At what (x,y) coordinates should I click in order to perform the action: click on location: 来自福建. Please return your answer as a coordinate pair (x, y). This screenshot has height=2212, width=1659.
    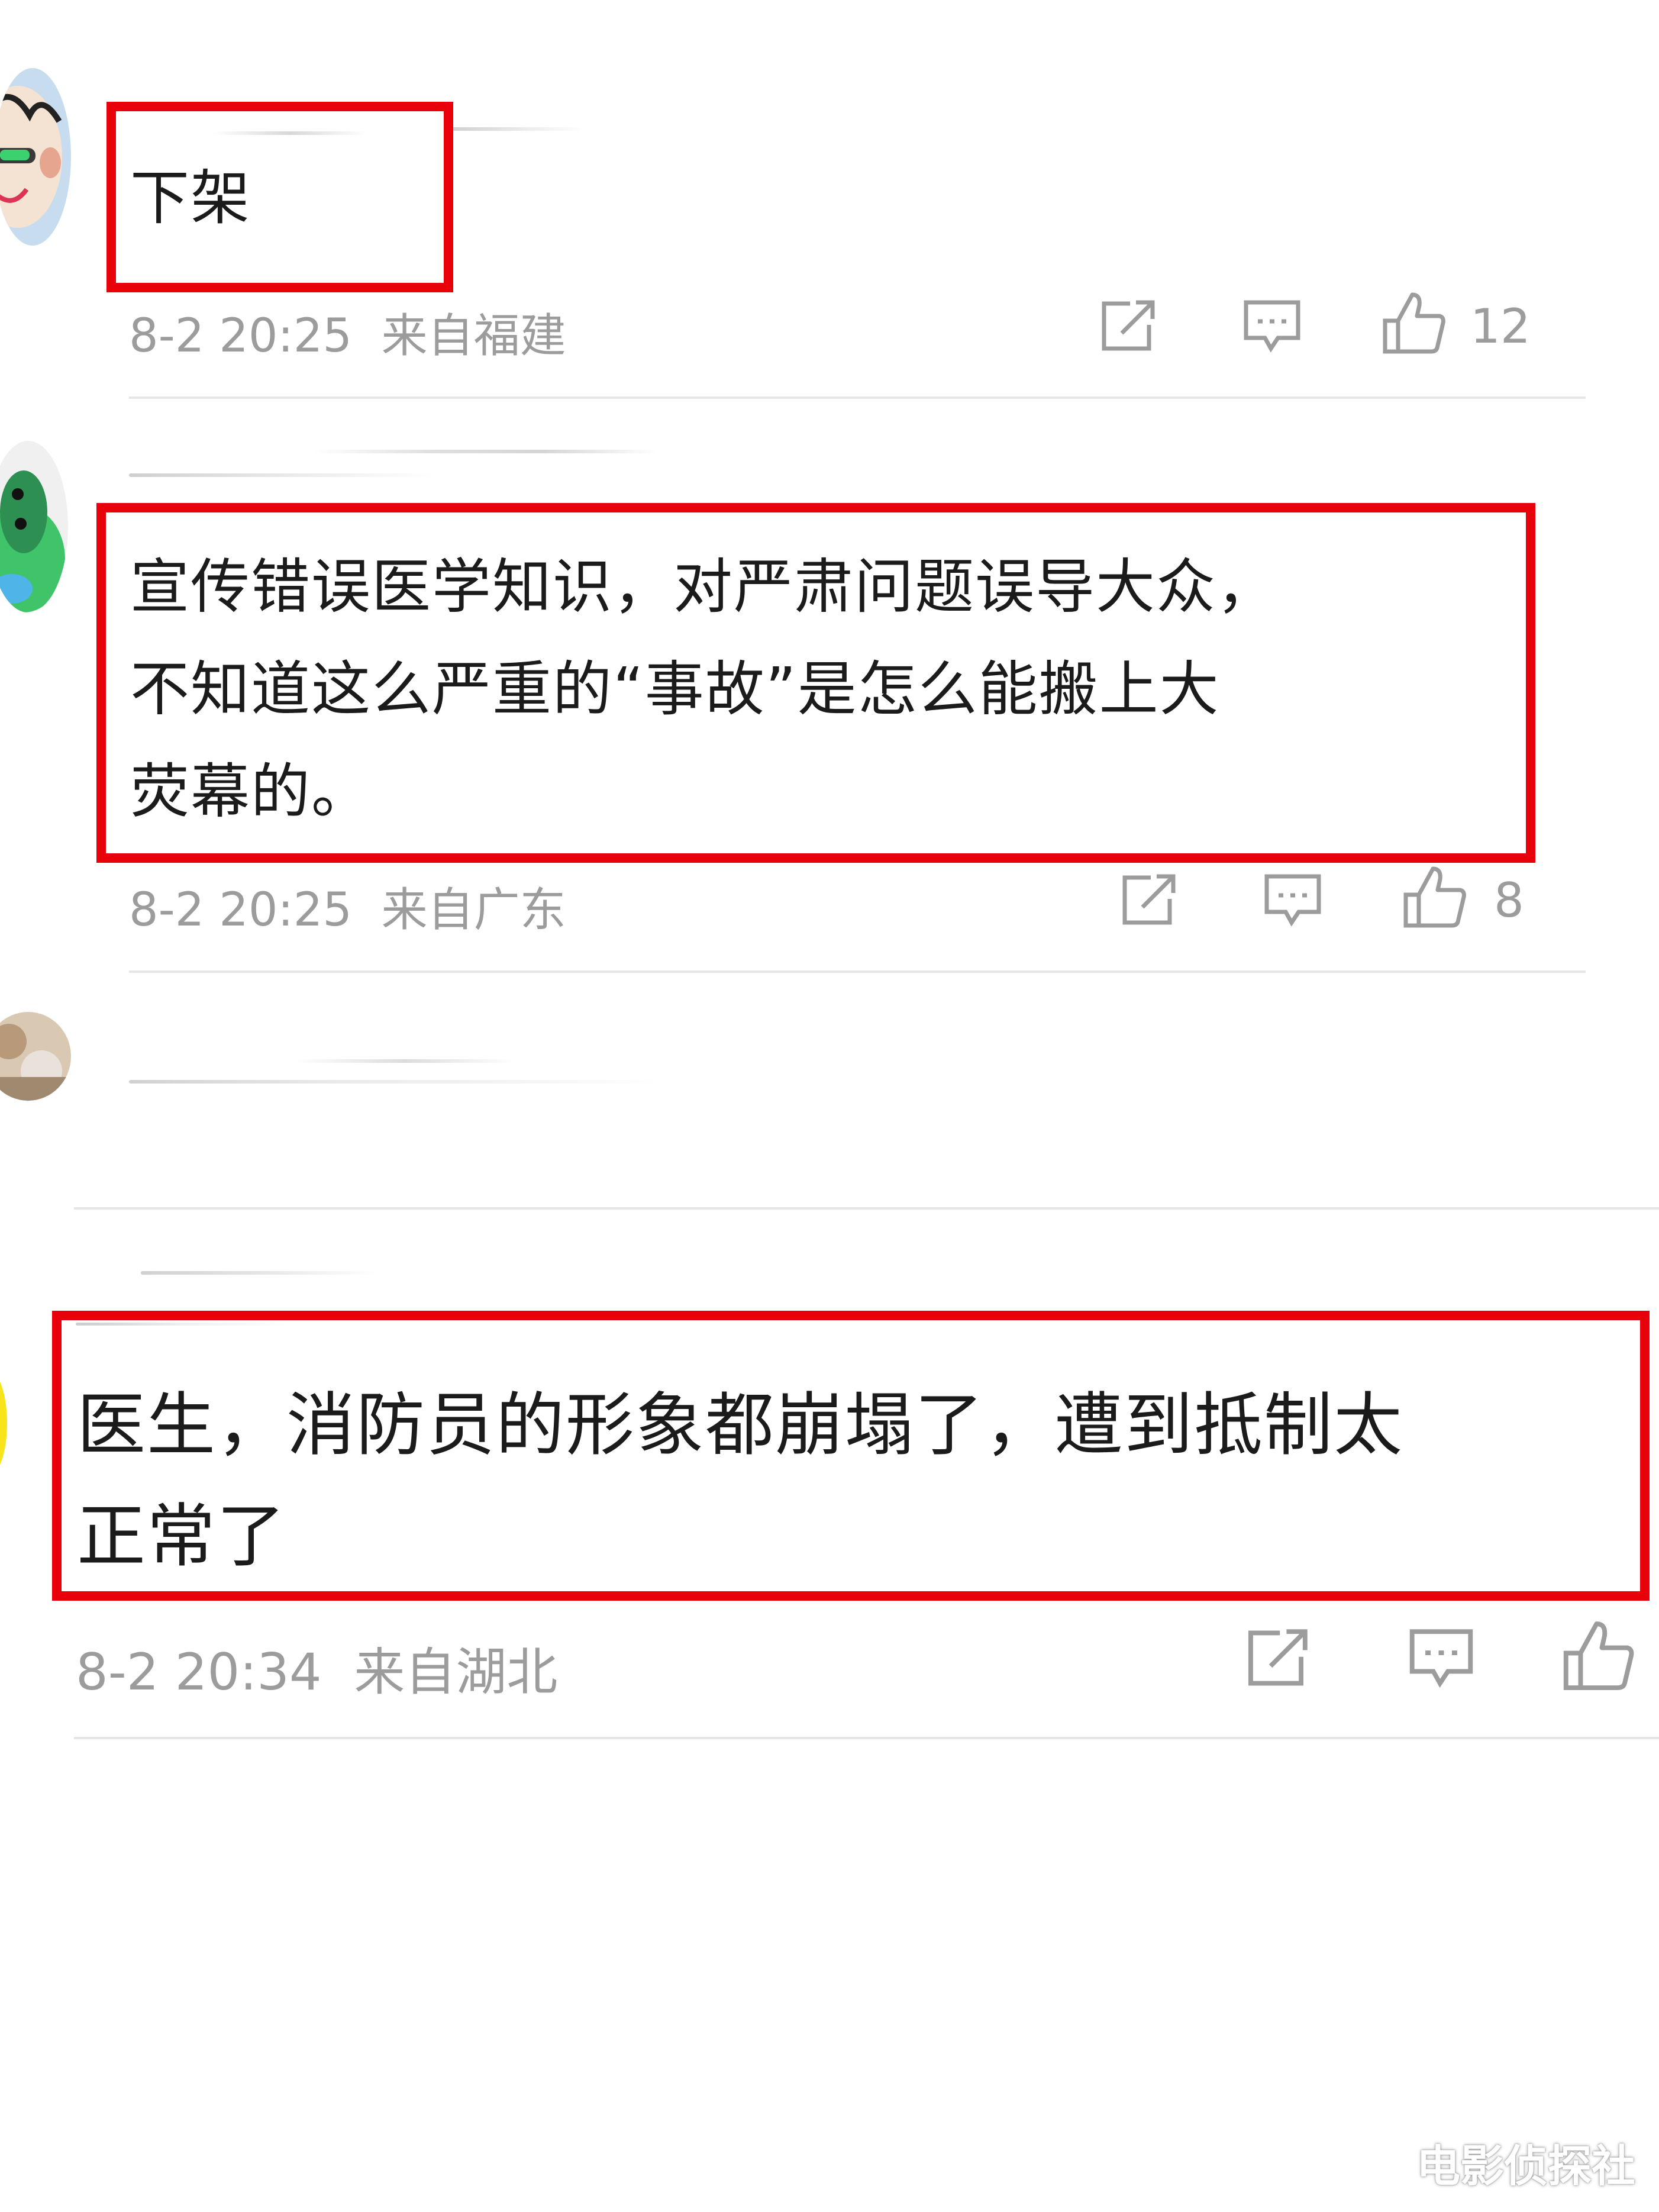
    Looking at the image, I should click on (473, 336).